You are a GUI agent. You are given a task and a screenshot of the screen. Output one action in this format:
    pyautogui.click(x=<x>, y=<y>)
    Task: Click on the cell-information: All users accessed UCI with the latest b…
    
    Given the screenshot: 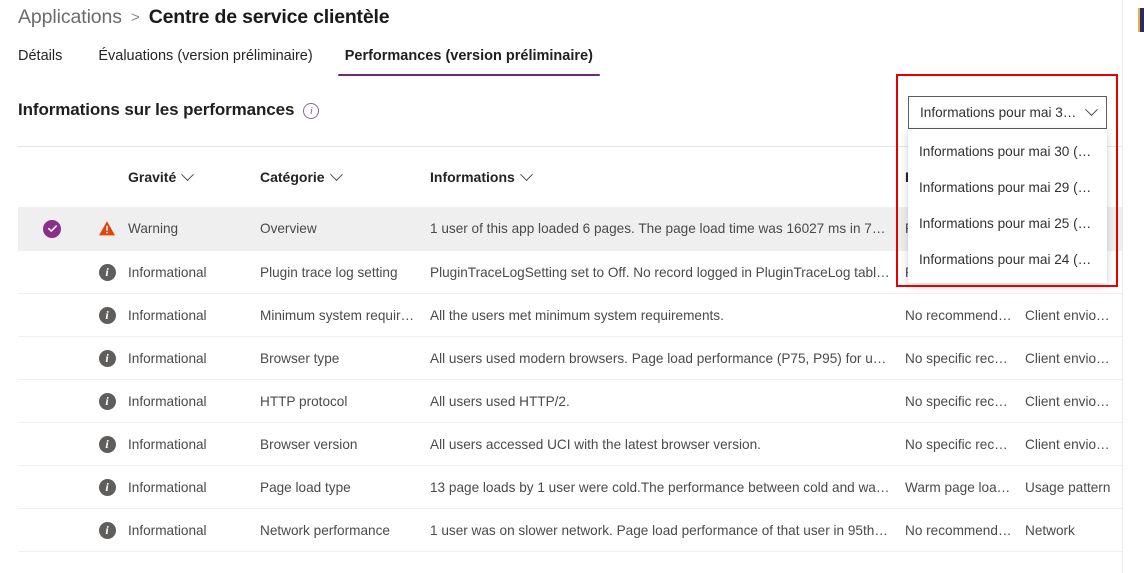 What is the action you would take?
    pyautogui.click(x=595, y=444)
    